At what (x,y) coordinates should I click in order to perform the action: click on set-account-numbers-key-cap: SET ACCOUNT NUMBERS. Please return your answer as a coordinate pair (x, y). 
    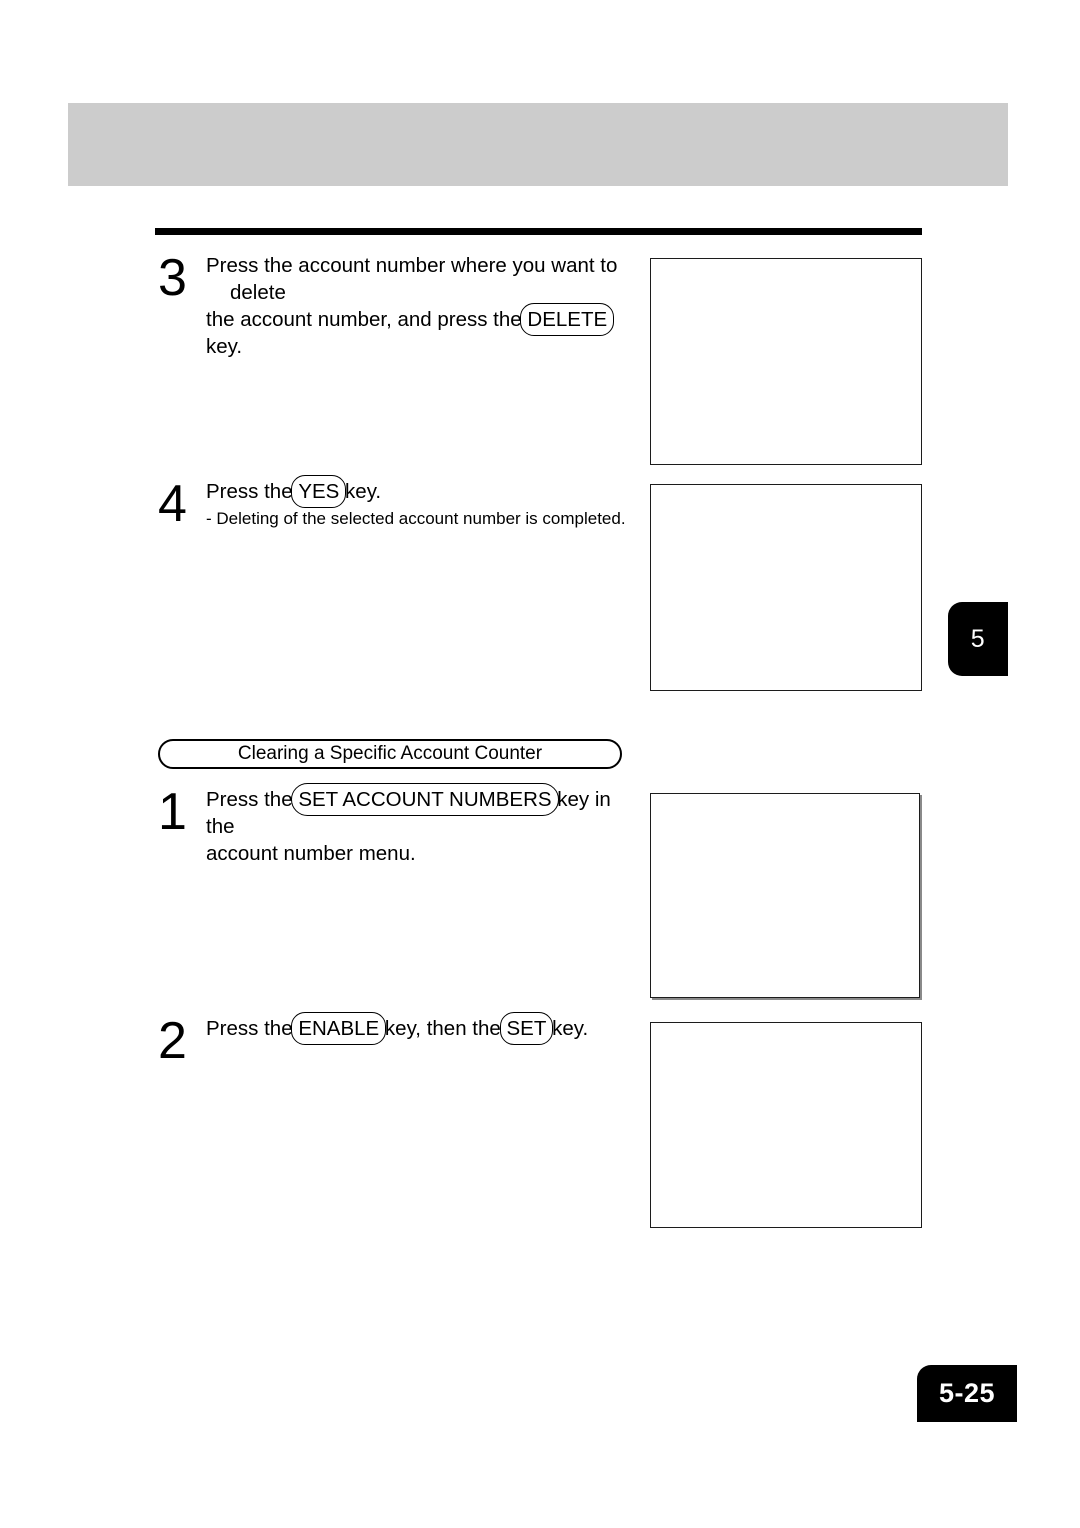
    Looking at the image, I should click on (425, 799).